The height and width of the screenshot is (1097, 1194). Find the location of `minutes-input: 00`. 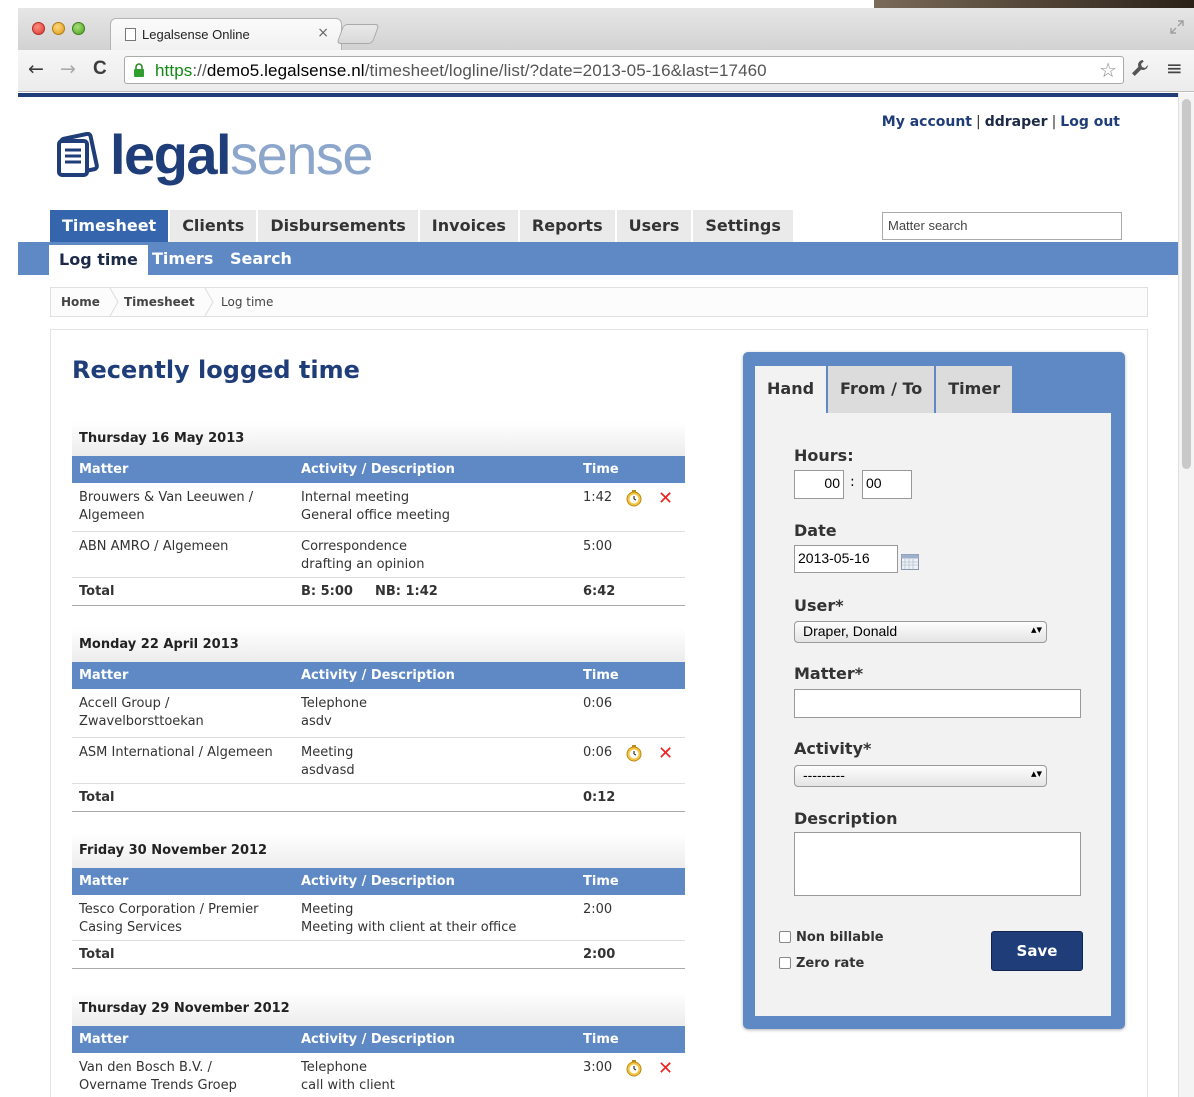

minutes-input: 00 is located at coordinates (887, 484).